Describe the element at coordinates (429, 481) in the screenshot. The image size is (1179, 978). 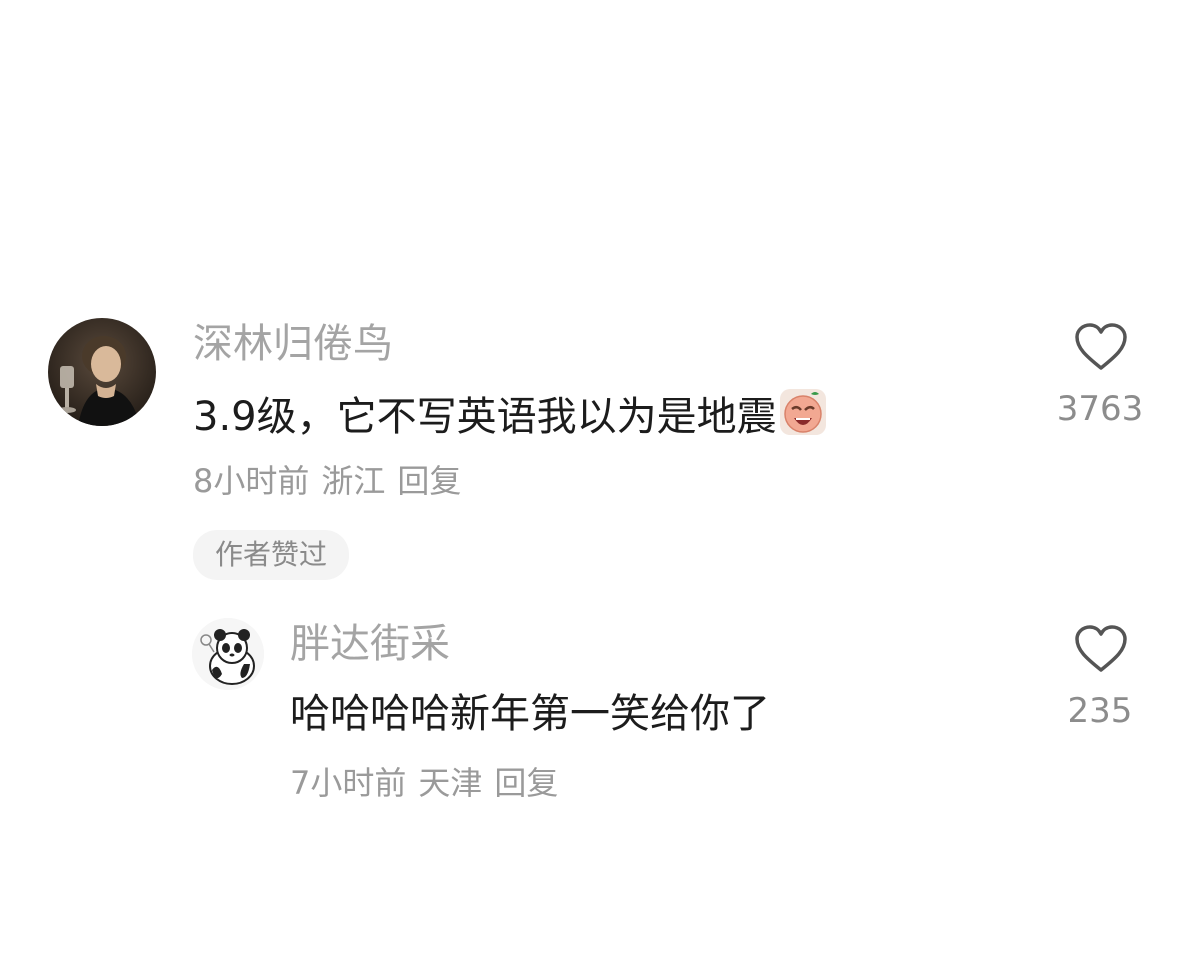
I see `reply-button: 回复` at that location.